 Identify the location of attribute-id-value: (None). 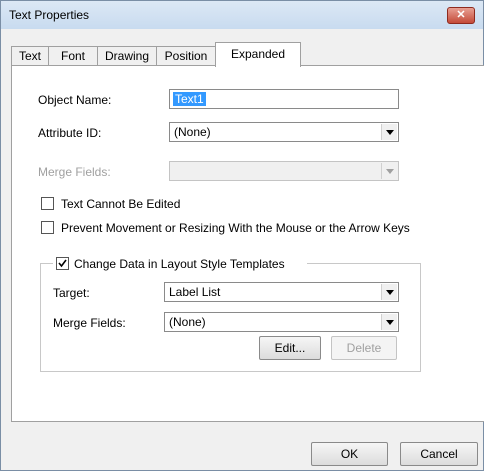
(192, 132).